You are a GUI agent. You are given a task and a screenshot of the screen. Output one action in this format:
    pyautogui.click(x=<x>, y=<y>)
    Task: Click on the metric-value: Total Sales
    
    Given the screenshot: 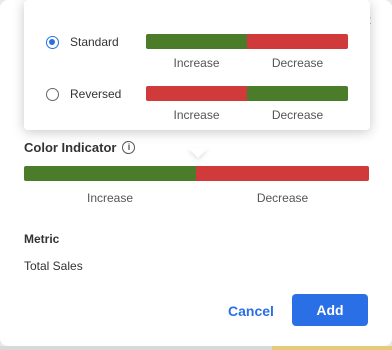 What is the action you would take?
    pyautogui.click(x=53, y=266)
    